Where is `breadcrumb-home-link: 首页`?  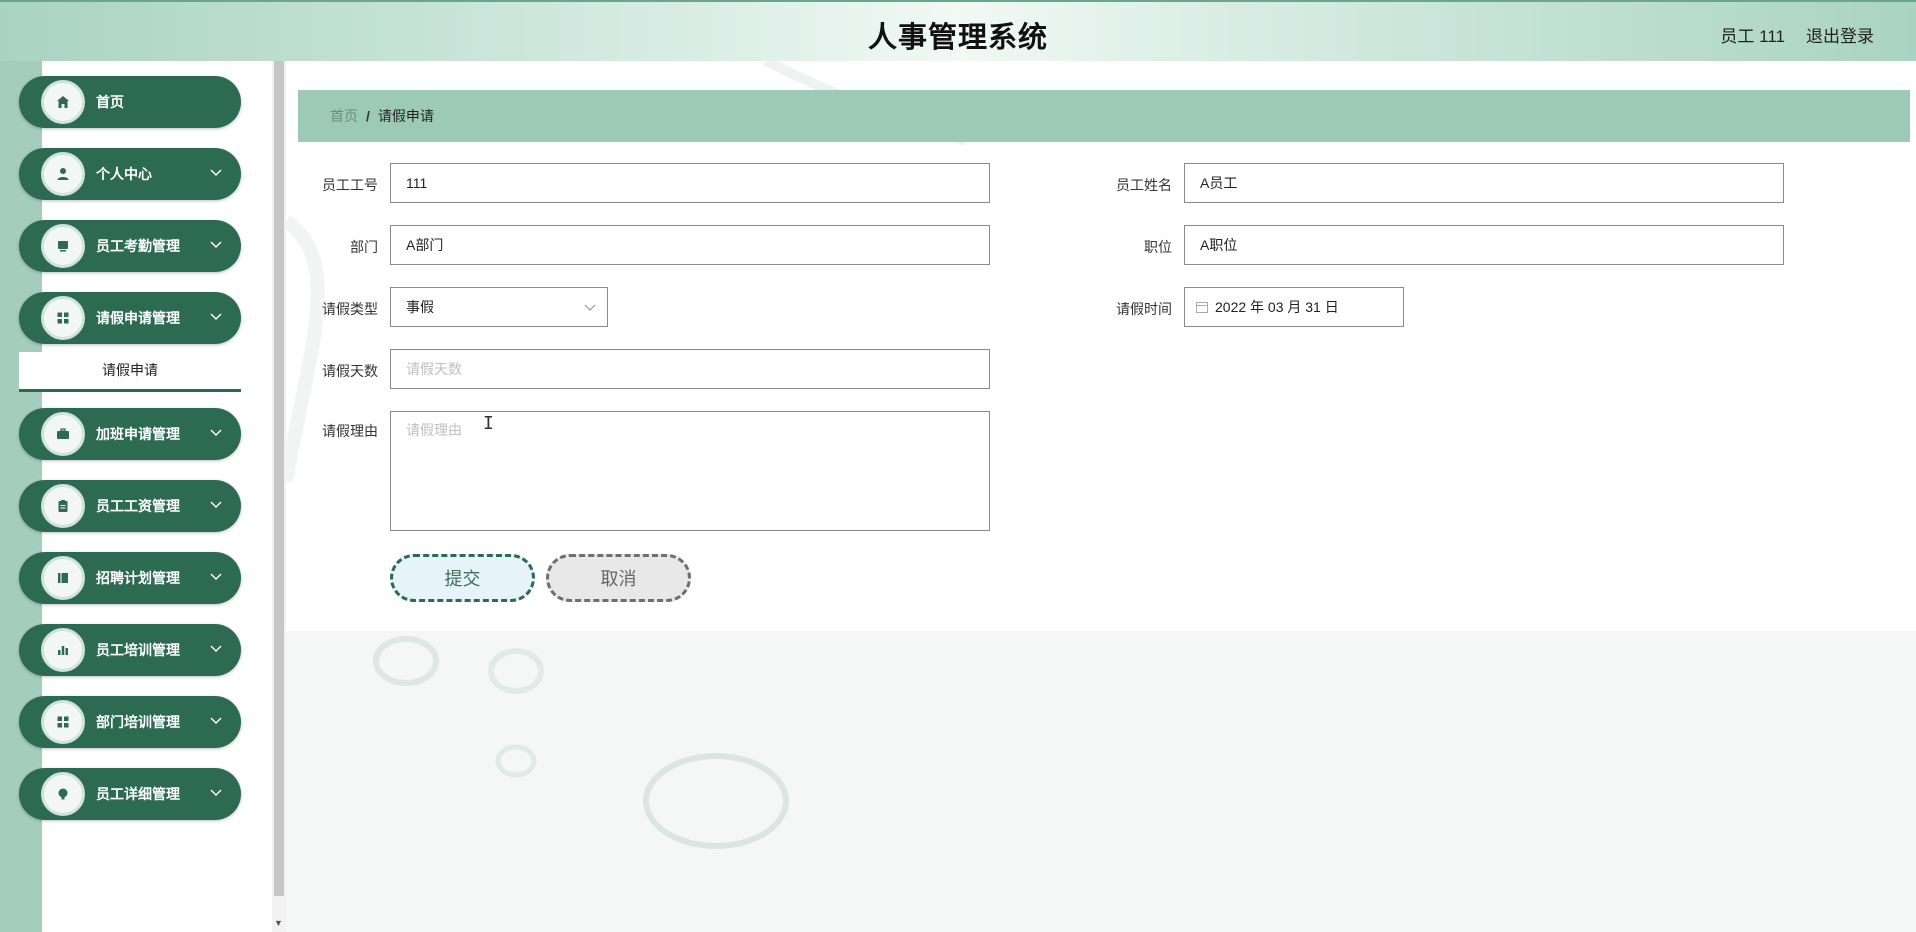
breadcrumb-home-link: 首页 is located at coordinates (344, 116).